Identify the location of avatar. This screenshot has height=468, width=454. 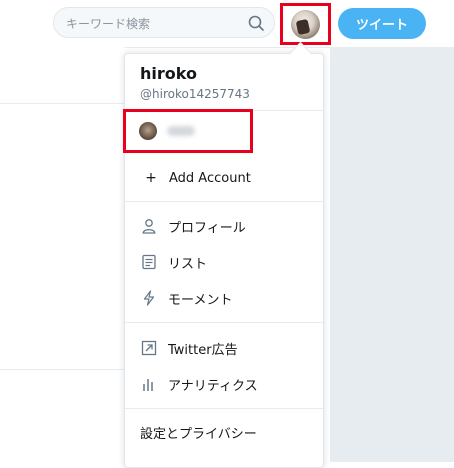
(305, 24).